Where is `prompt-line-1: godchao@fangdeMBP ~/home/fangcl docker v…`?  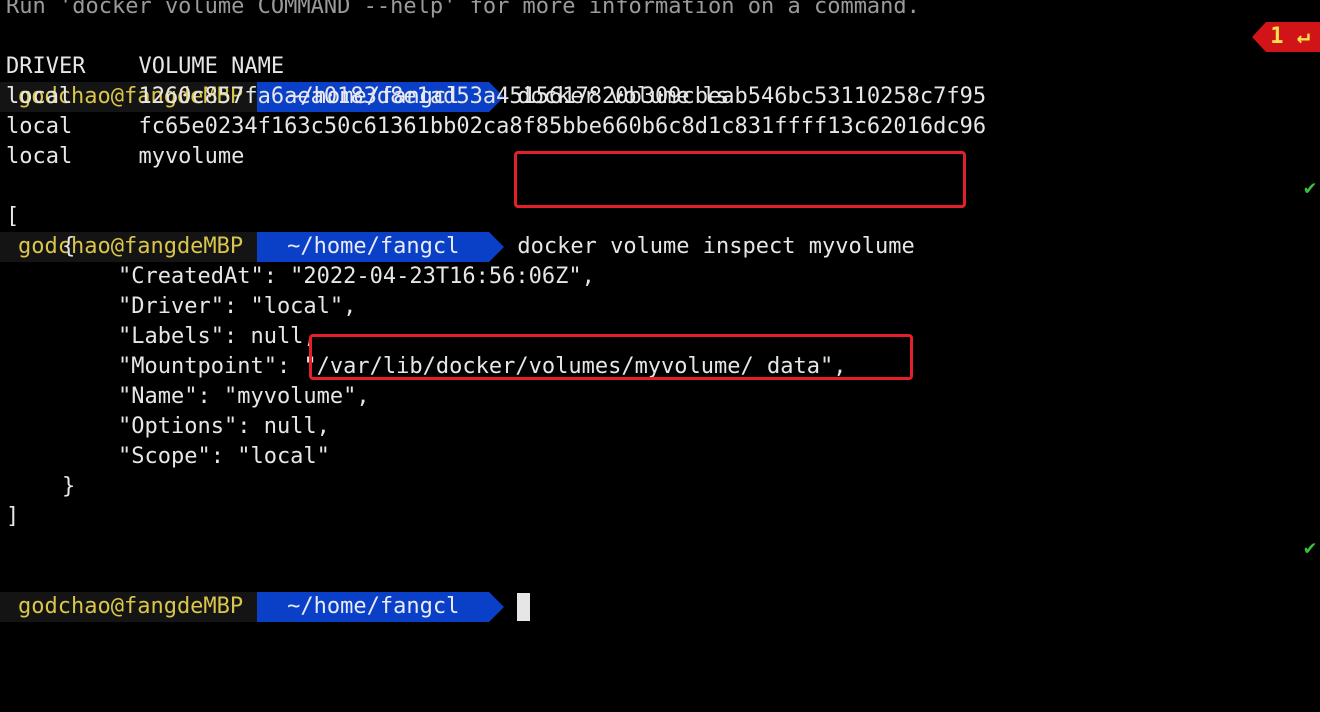 prompt-line-1: godchao@fangdeMBP ~/home/fangcl docker v… is located at coordinates (660, 67).